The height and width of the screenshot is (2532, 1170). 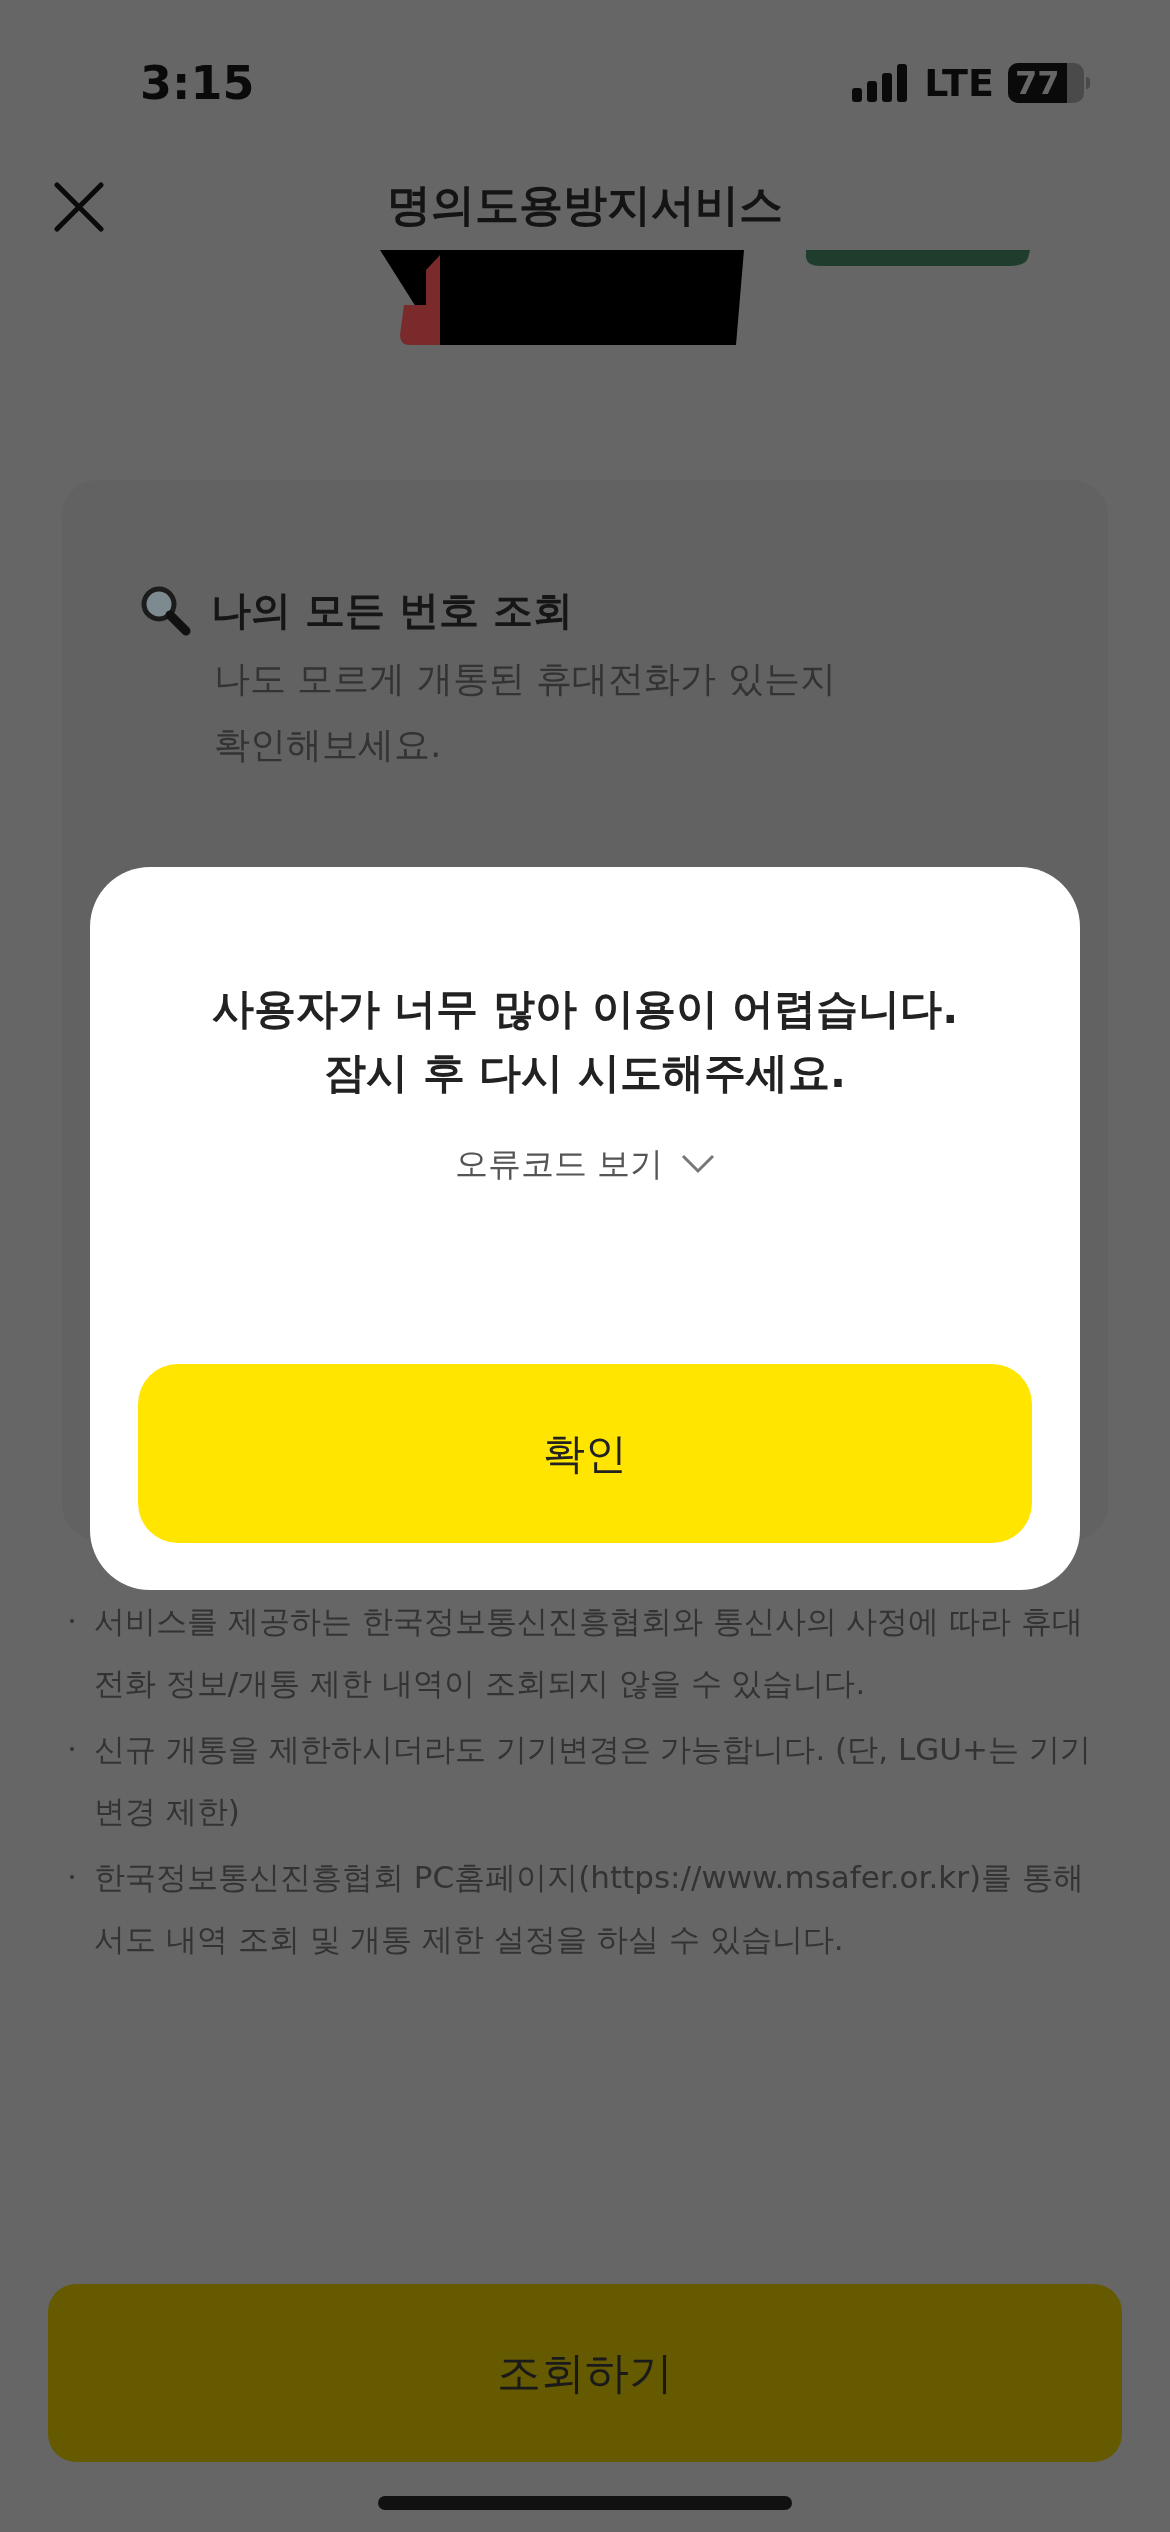 What do you see at coordinates (585, 205) in the screenshot?
I see `page-title: 명의도용방지서비스` at bounding box center [585, 205].